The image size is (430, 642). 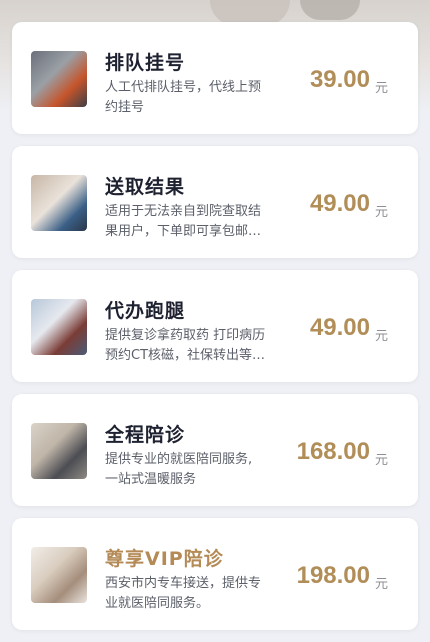 What do you see at coordinates (59, 79) in the screenshot?
I see `queue-registration-photo` at bounding box center [59, 79].